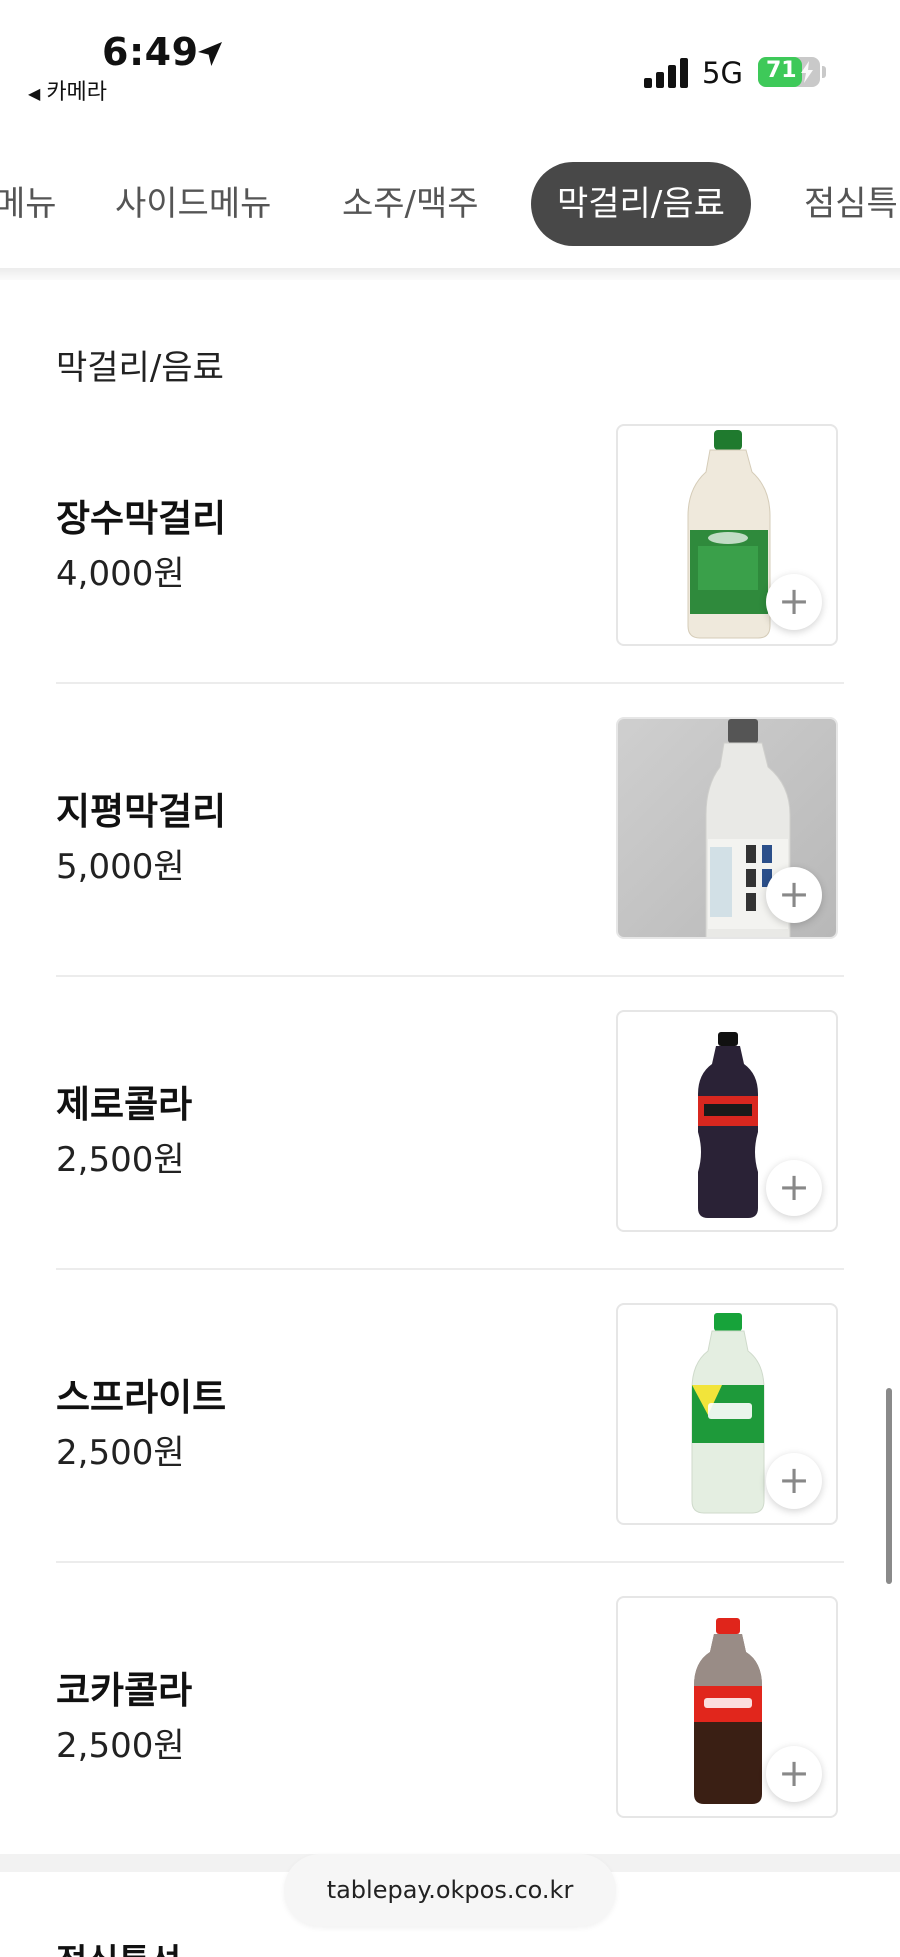  I want to click on location-arrow-icon, so click(210, 54).